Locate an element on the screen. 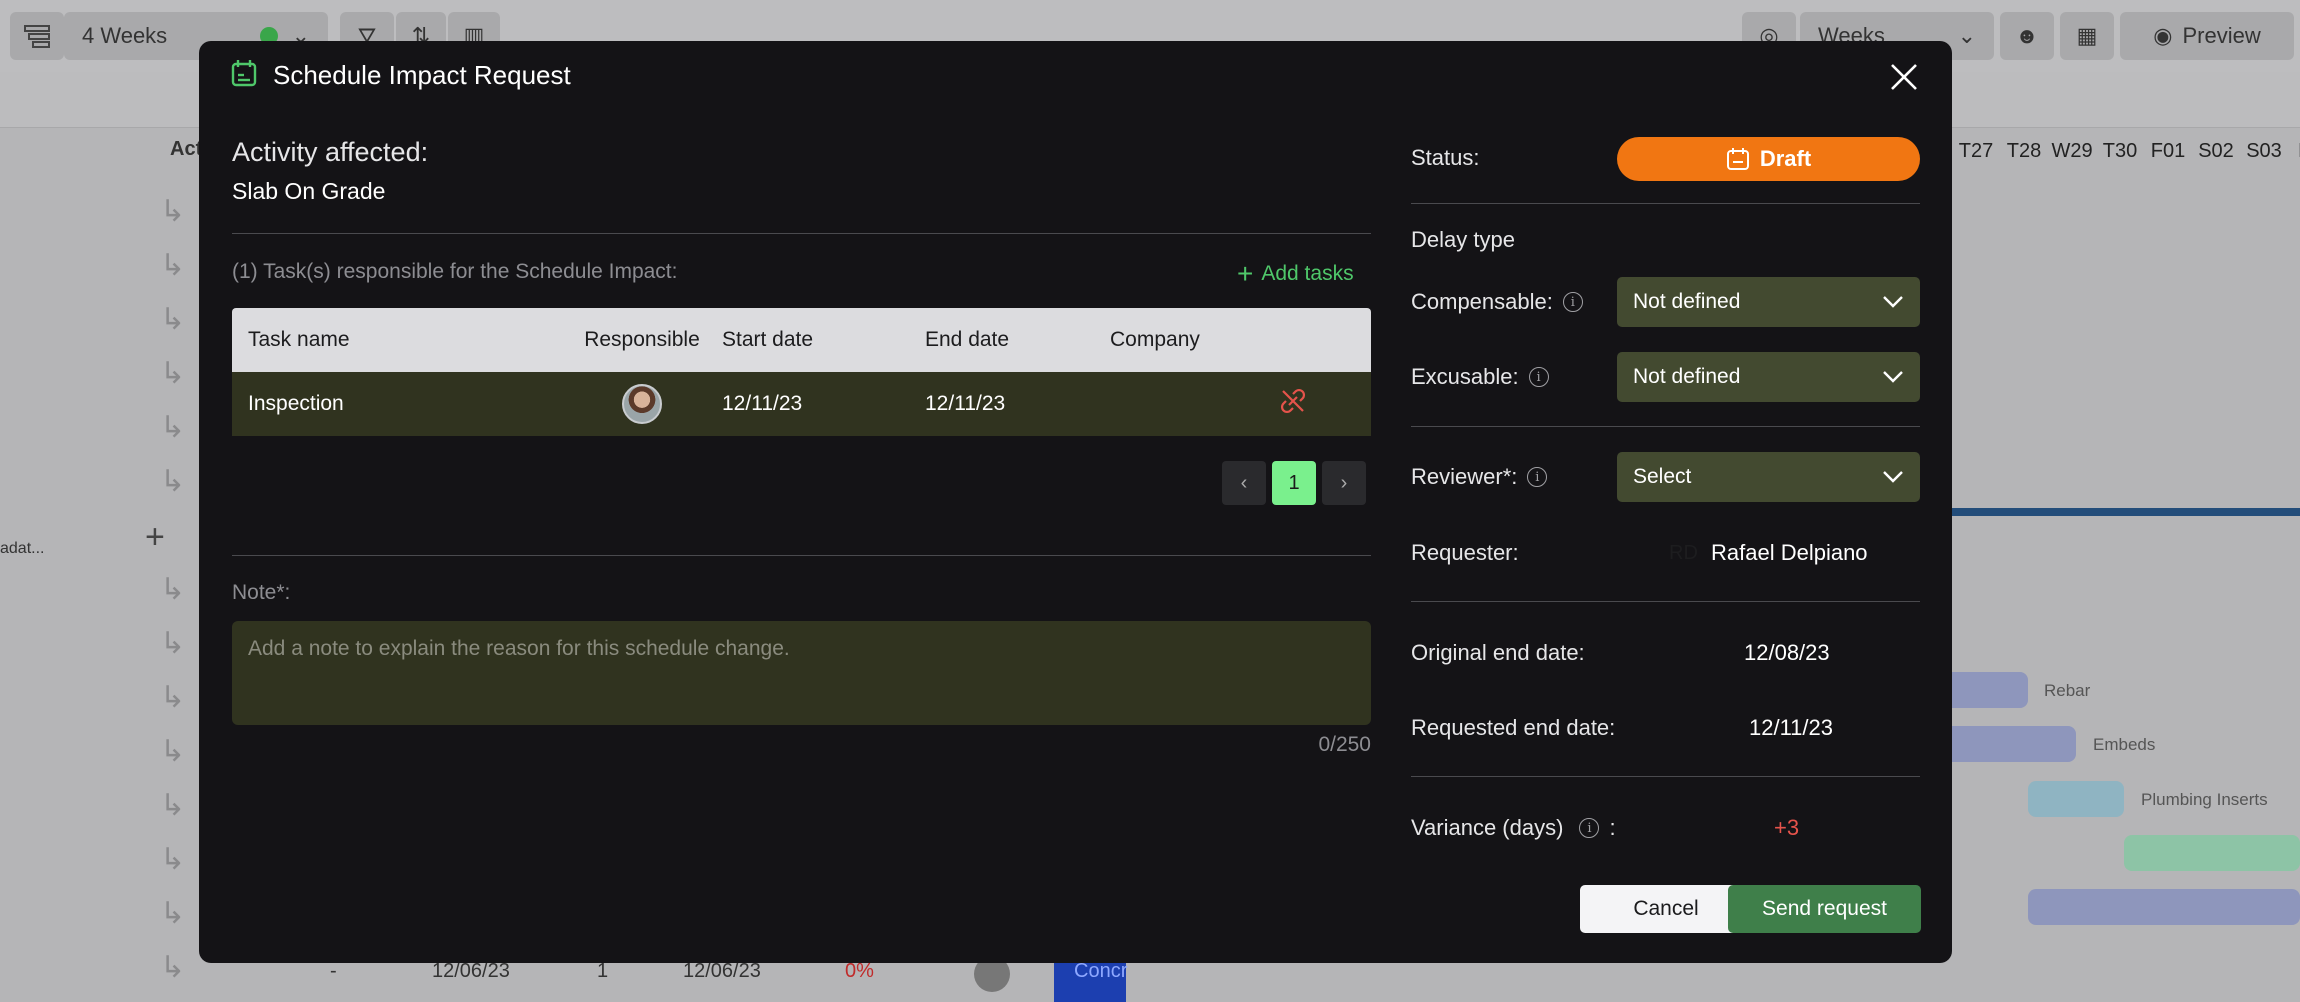 This screenshot has height=1002, width=2300. preview-button: ◉ Preview is located at coordinates (2207, 36).